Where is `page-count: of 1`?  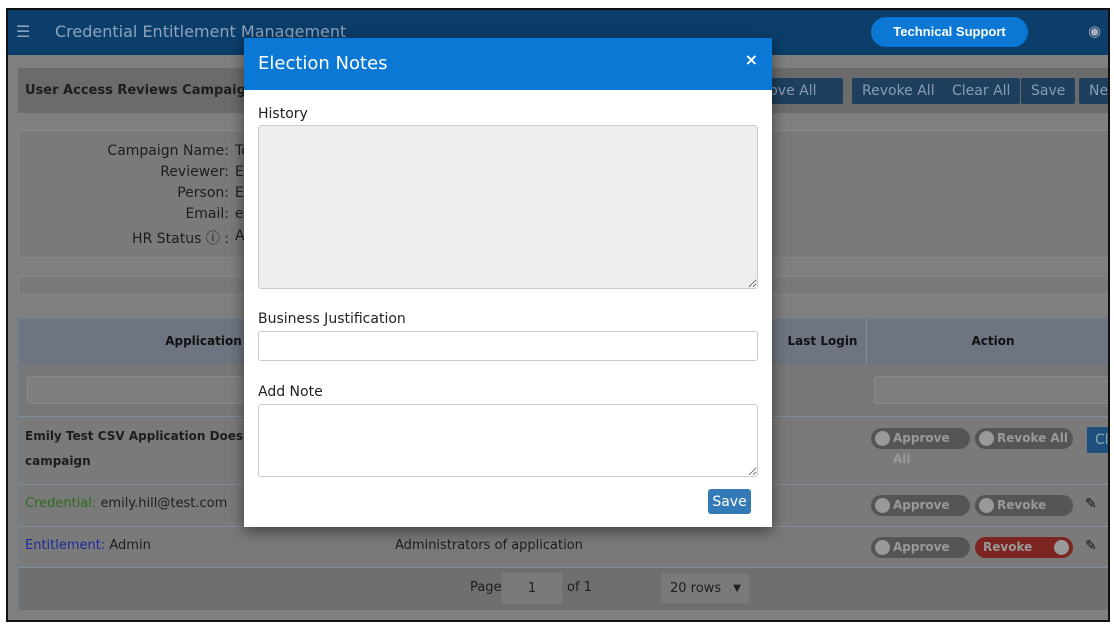
page-count: of 1 is located at coordinates (579, 587).